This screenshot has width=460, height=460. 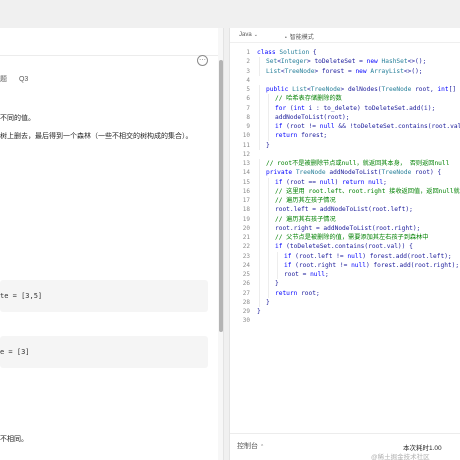 What do you see at coordinates (248, 117) in the screenshot?
I see `line-number: 8` at bounding box center [248, 117].